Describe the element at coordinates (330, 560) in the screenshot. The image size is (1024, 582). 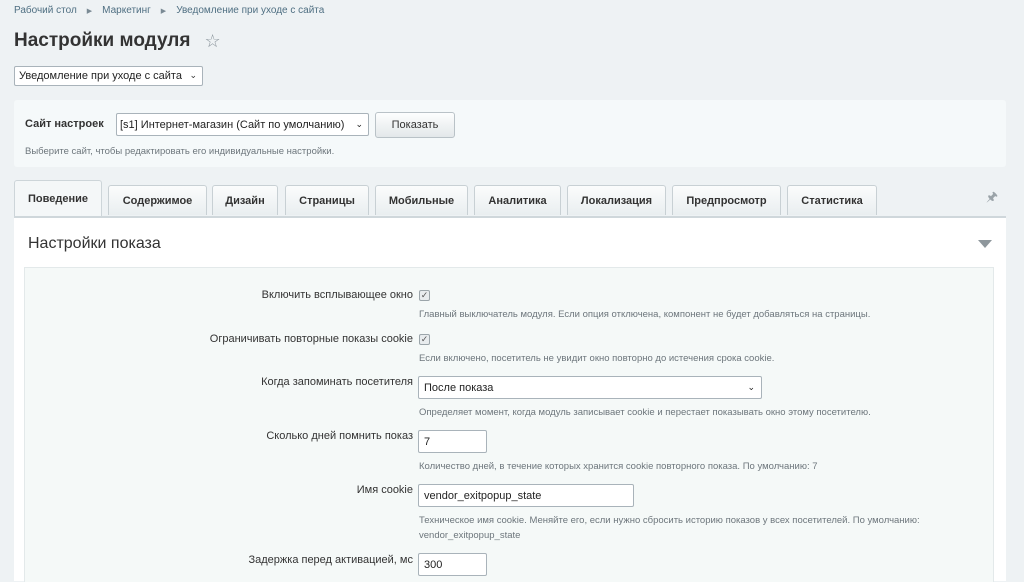
I see `delay-label: Задержка перед активацией, мс` at that location.